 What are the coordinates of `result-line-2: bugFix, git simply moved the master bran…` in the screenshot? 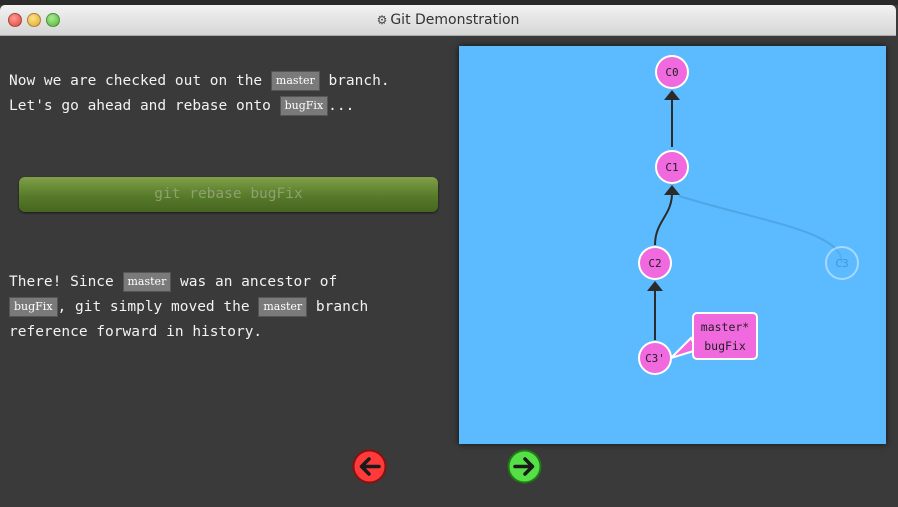 It's located at (229, 307).